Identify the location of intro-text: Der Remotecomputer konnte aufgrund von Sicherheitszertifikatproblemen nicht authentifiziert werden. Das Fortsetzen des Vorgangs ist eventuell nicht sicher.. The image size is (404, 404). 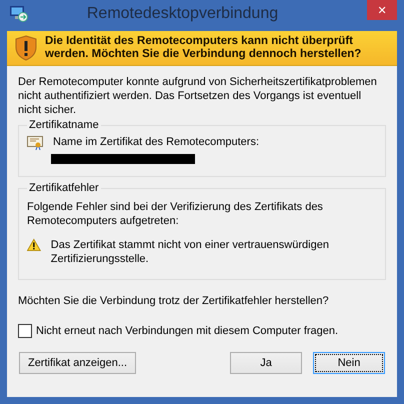
(198, 96).